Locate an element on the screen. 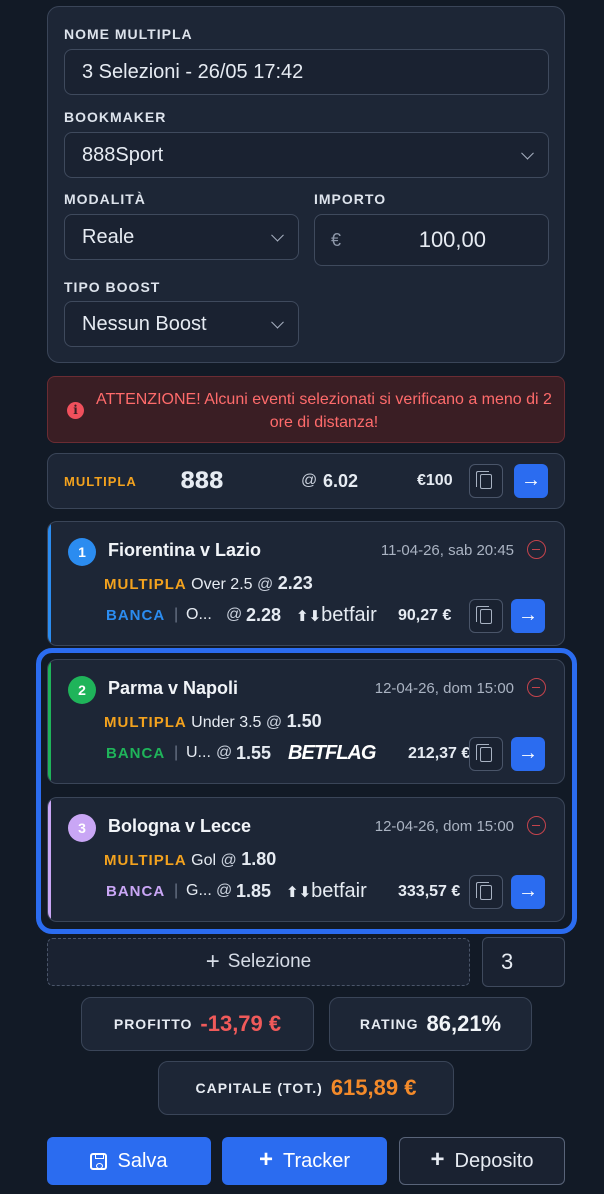  mode-label: MODALITÀ is located at coordinates (105, 199).